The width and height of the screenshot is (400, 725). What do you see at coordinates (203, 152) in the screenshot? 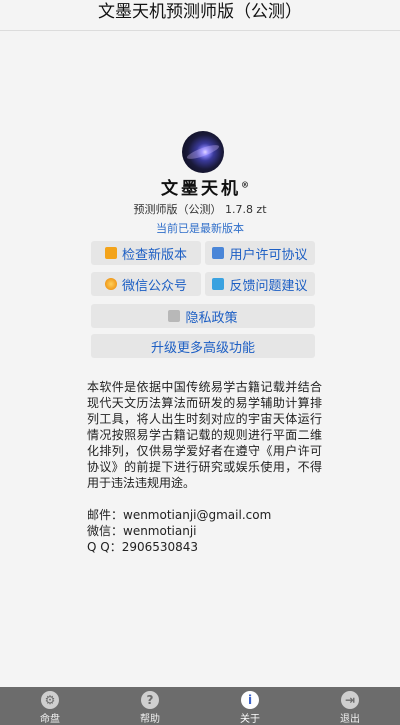
I see `galaxy-logo-icon` at bounding box center [203, 152].